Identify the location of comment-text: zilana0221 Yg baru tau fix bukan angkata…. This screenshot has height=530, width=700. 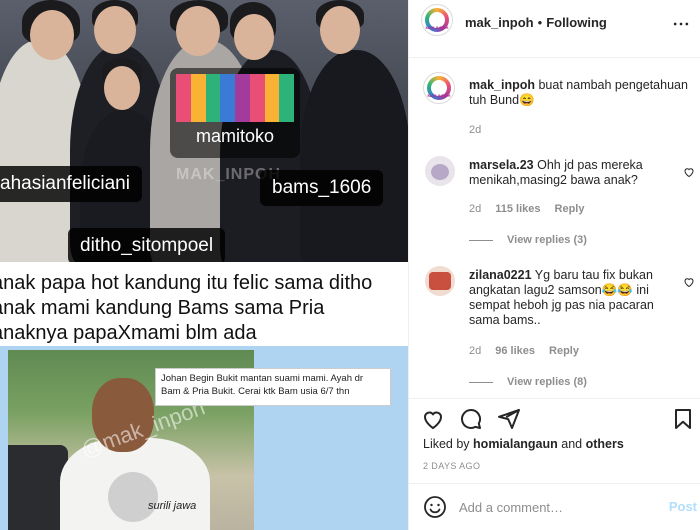
(574, 298).